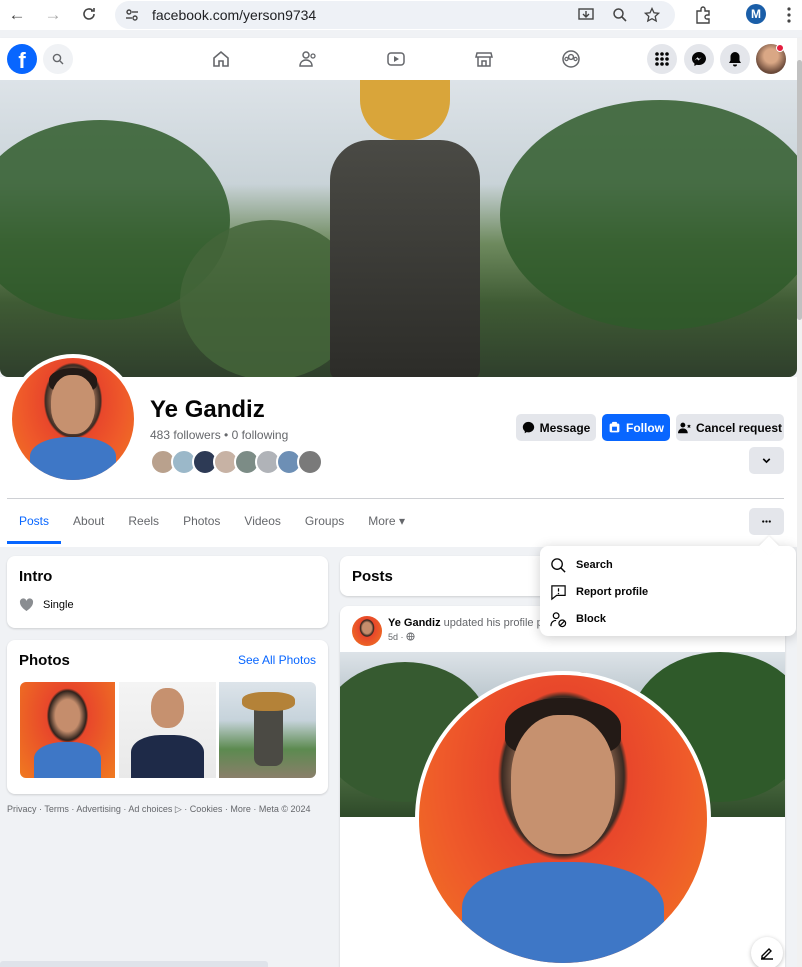  What do you see at coordinates (484, 59) in the screenshot?
I see `marketplace-icon` at bounding box center [484, 59].